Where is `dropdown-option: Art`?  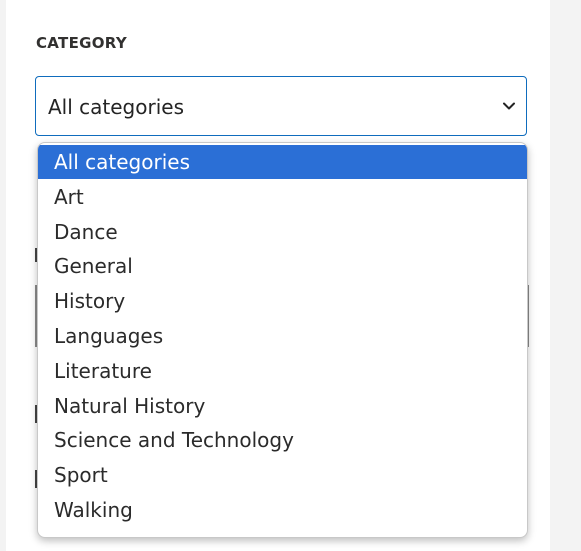 dropdown-option: Art is located at coordinates (282, 197).